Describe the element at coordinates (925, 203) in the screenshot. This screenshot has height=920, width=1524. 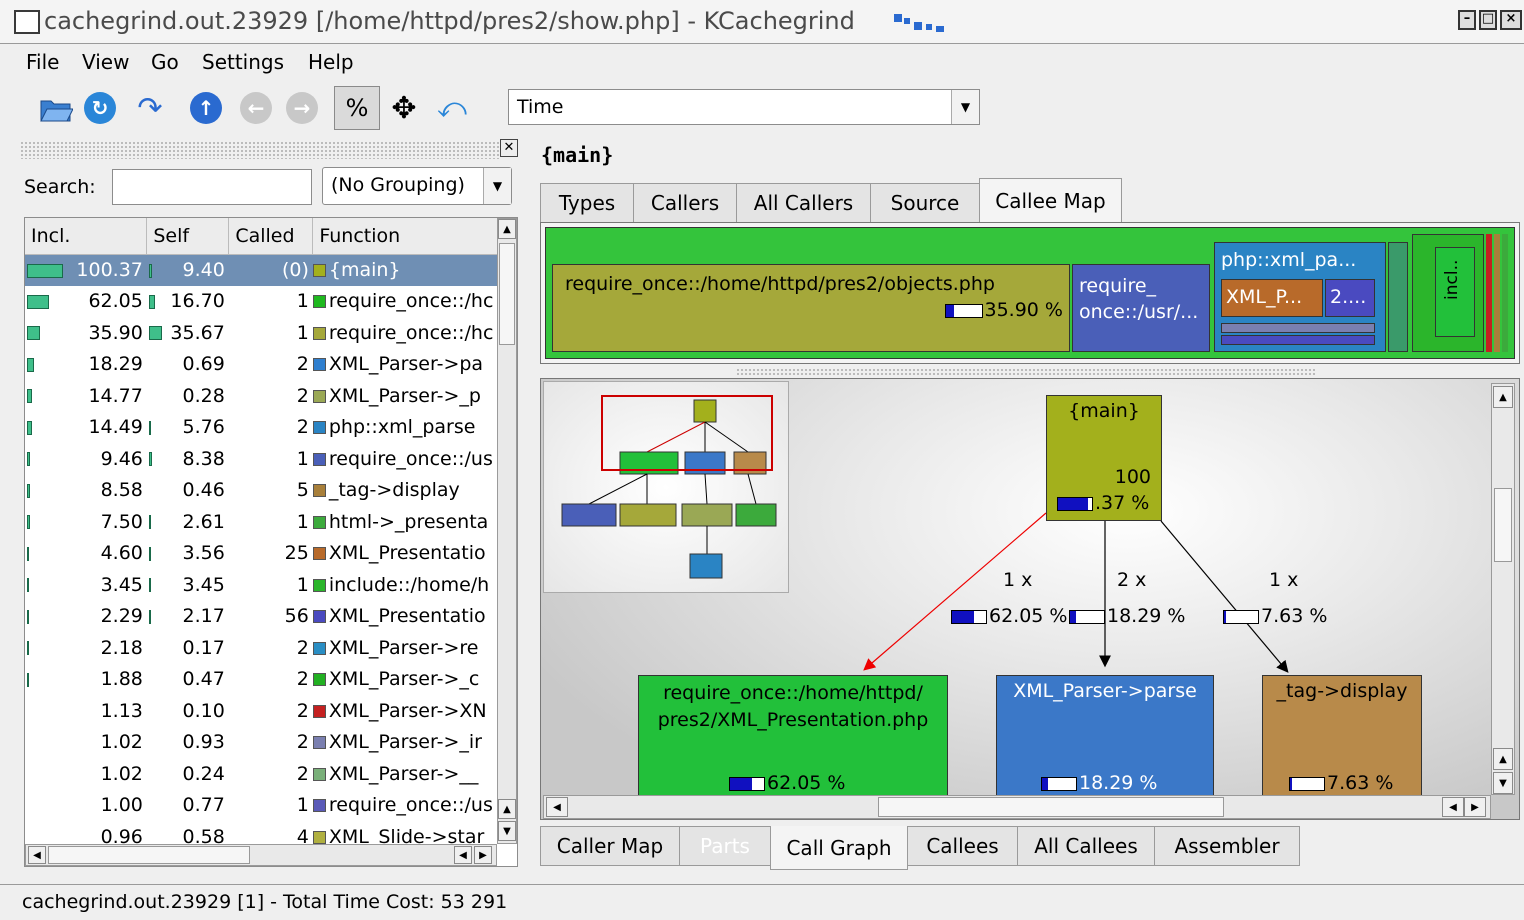
I see `tab-source: Source` at that location.